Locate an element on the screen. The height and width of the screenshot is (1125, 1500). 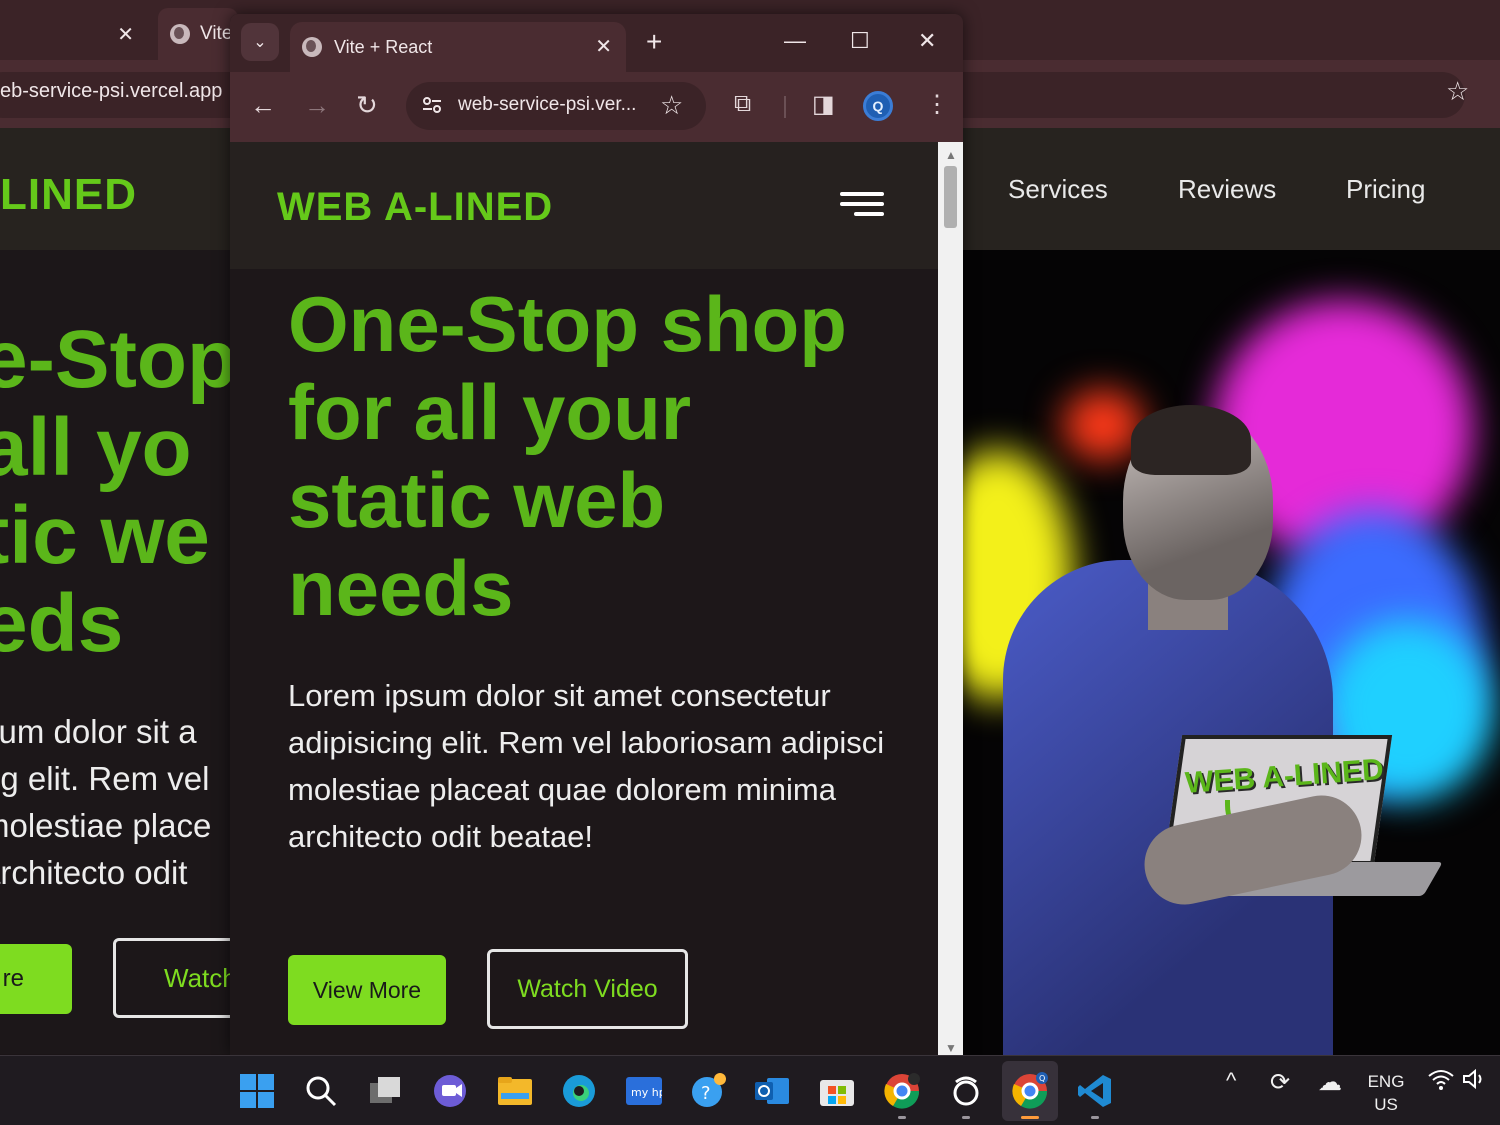
onedrive-cloud-icon: ☁ is located at coordinates (1330, 1082).